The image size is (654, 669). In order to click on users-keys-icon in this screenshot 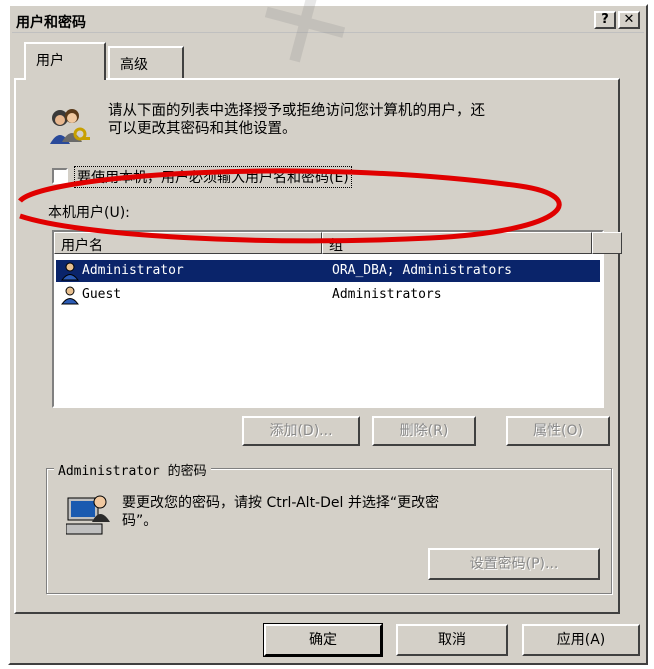, I will do `click(69, 127)`.